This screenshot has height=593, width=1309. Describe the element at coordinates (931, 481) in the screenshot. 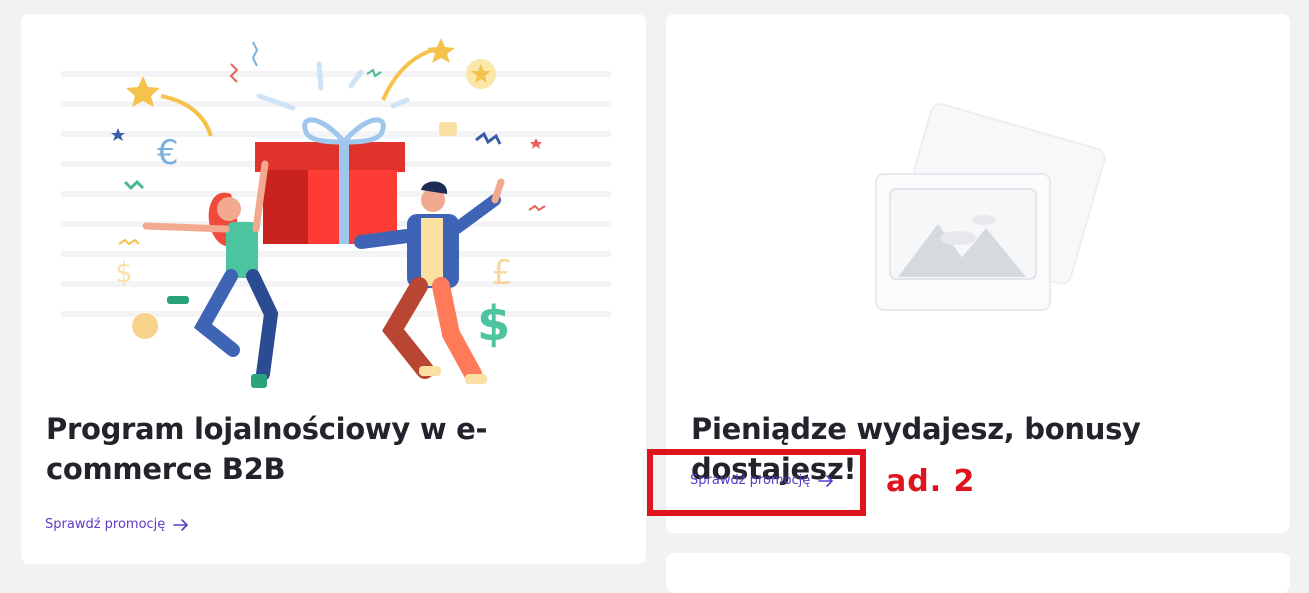

I see `annotation-label: ad. 2` at that location.